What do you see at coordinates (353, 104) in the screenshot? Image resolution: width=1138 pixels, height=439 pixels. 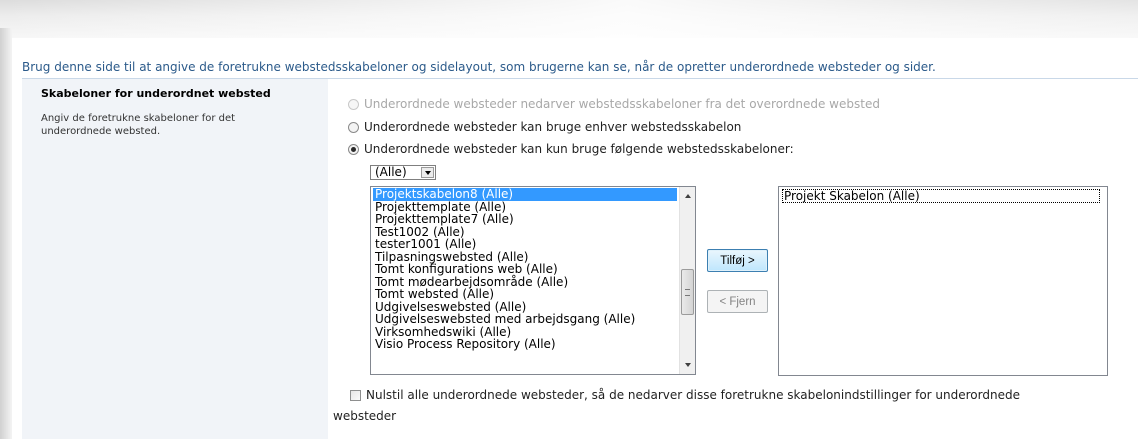 I see `radio-button-inherit` at bounding box center [353, 104].